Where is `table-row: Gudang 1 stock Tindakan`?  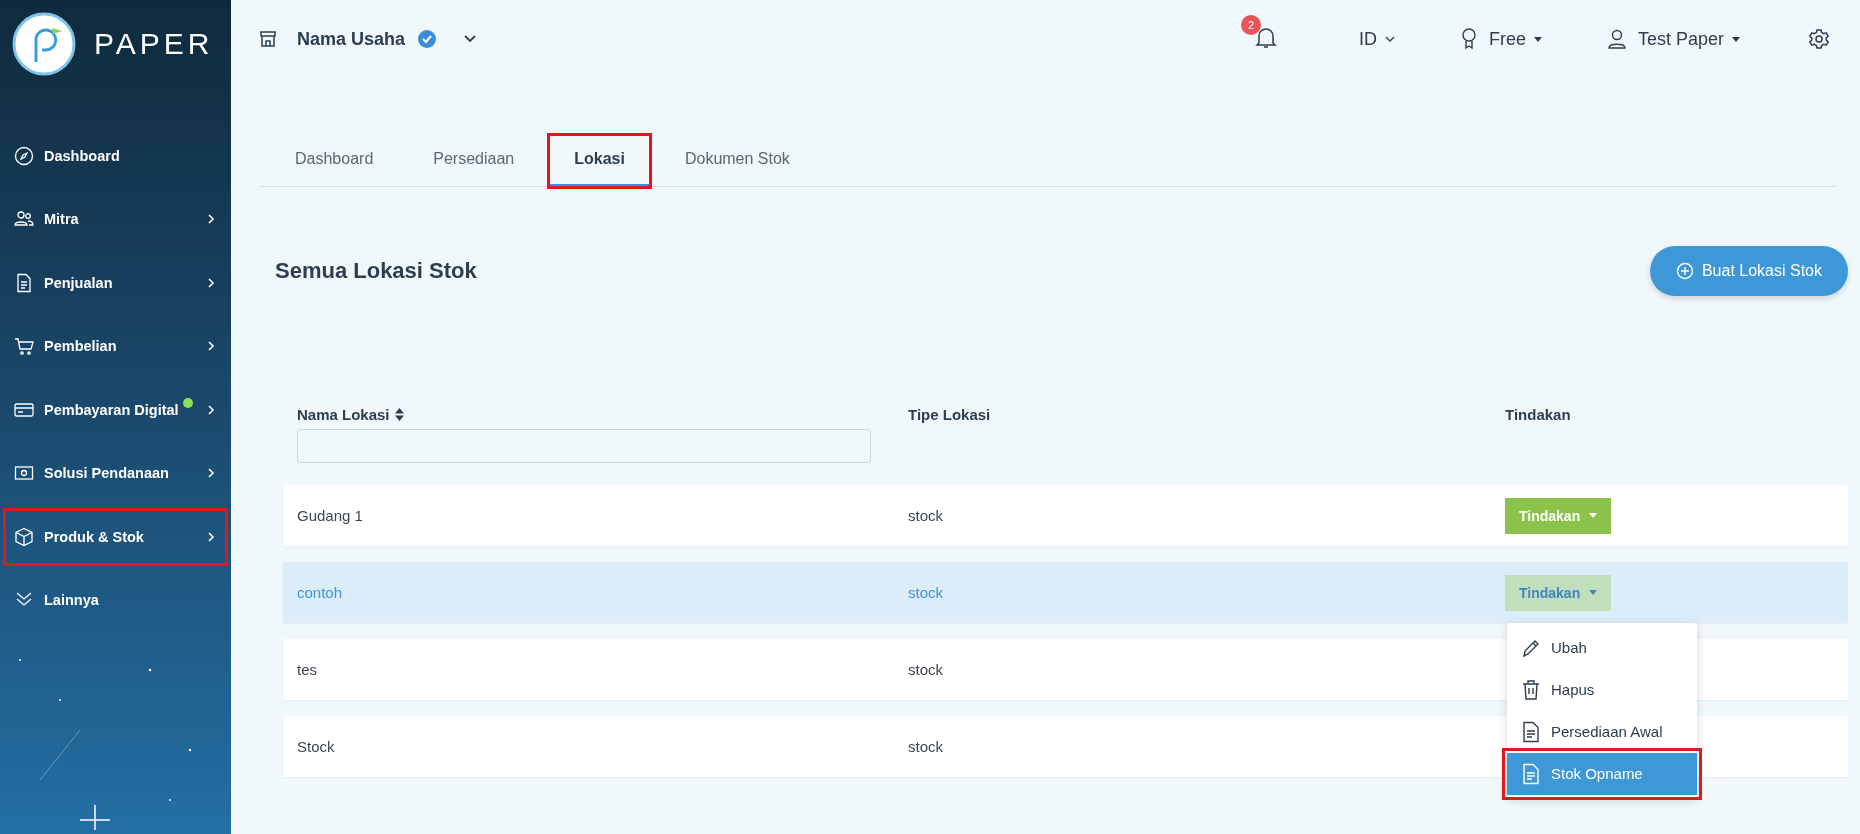 table-row: Gudang 1 stock Tindakan is located at coordinates (1065, 515).